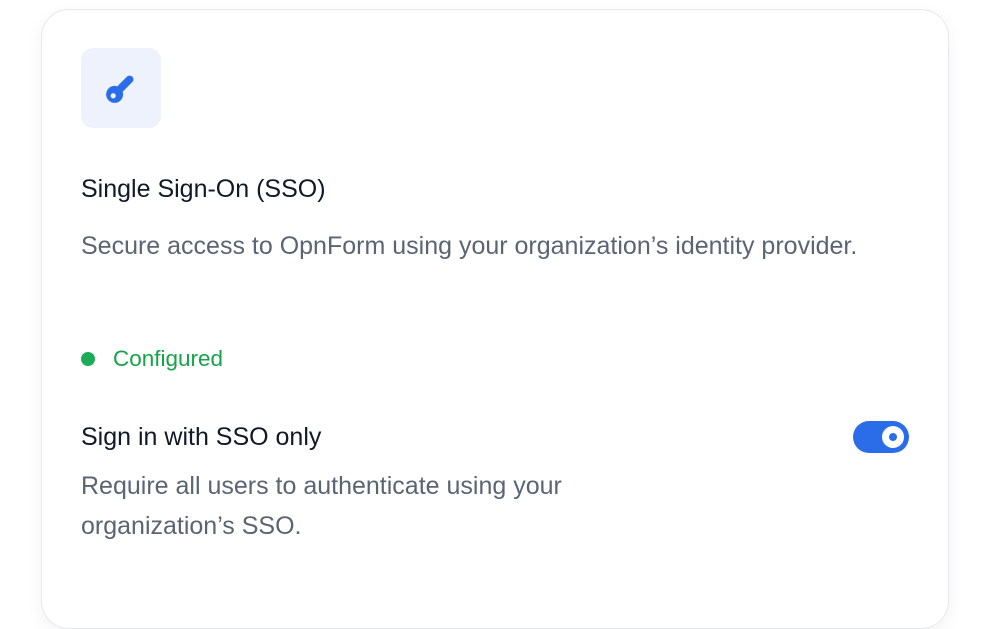 The image size is (992, 629). I want to click on status-indicator: Configured, so click(152, 359).